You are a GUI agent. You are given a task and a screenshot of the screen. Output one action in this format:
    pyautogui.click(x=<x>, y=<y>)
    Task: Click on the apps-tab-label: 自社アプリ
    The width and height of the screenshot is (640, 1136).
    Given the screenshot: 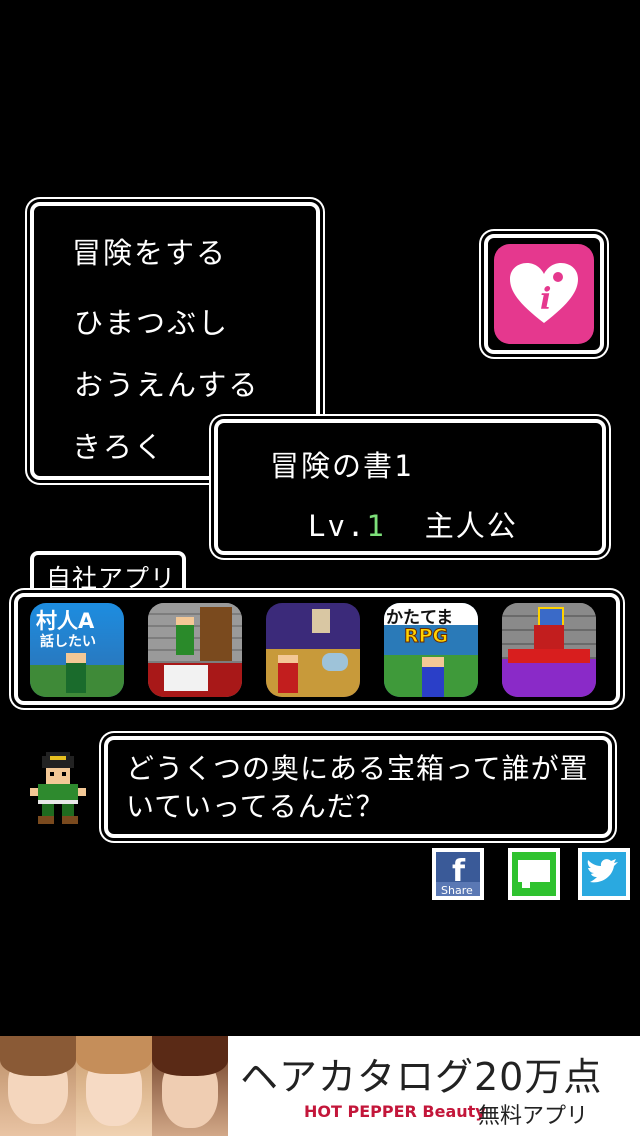 What is the action you would take?
    pyautogui.click(x=111, y=578)
    